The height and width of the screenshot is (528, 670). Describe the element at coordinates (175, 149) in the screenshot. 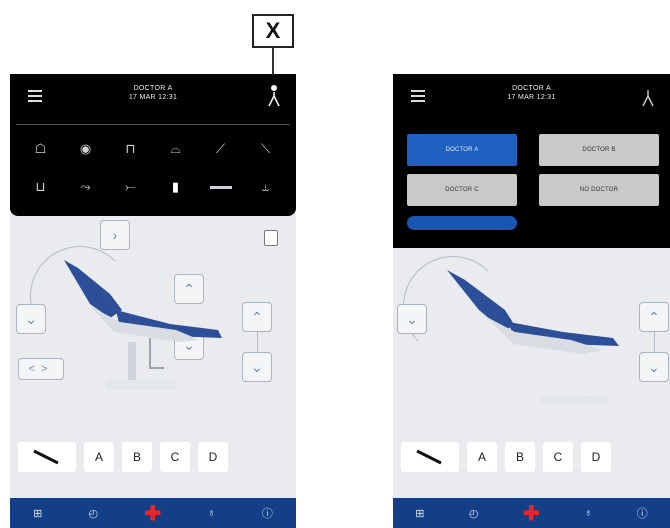

I see `basin-fill-icon: ⌓` at that location.